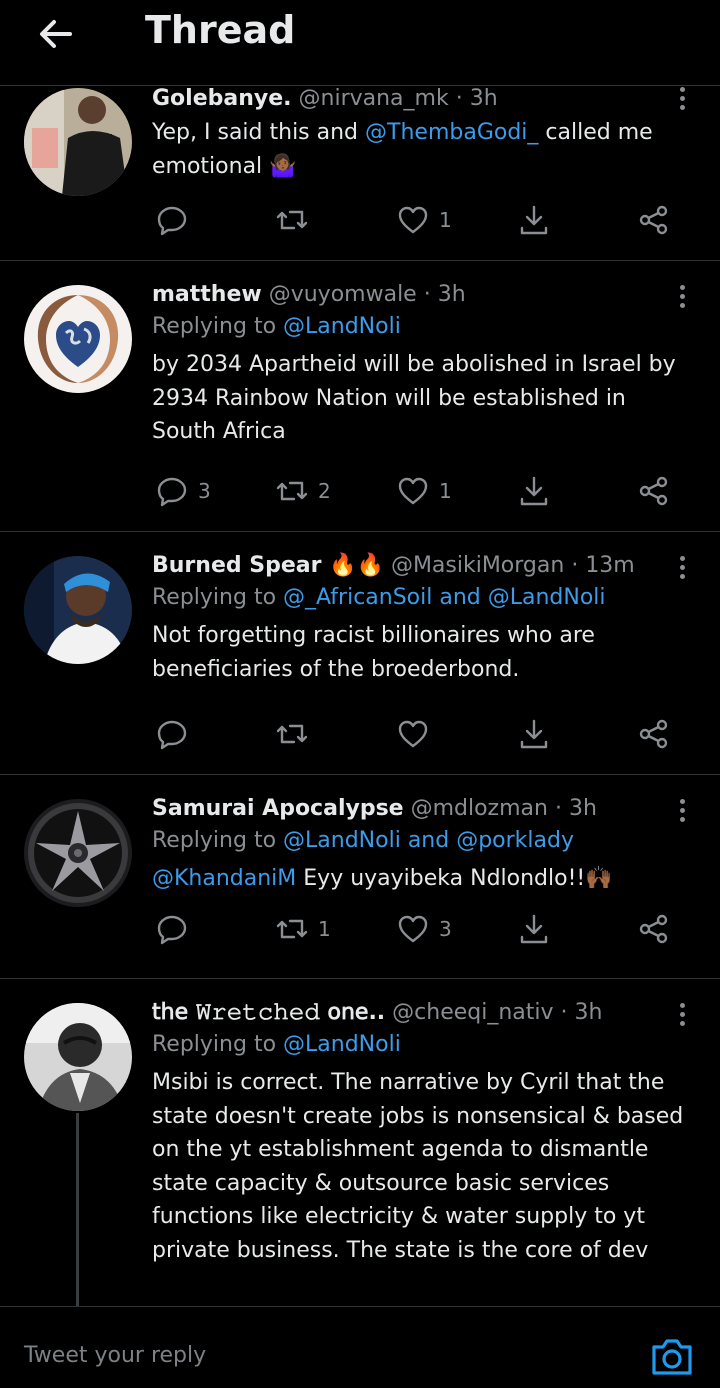 This screenshot has width=720, height=1388. Describe the element at coordinates (360, 1347) in the screenshot. I see `reply-composer: Tweet your reply` at that location.